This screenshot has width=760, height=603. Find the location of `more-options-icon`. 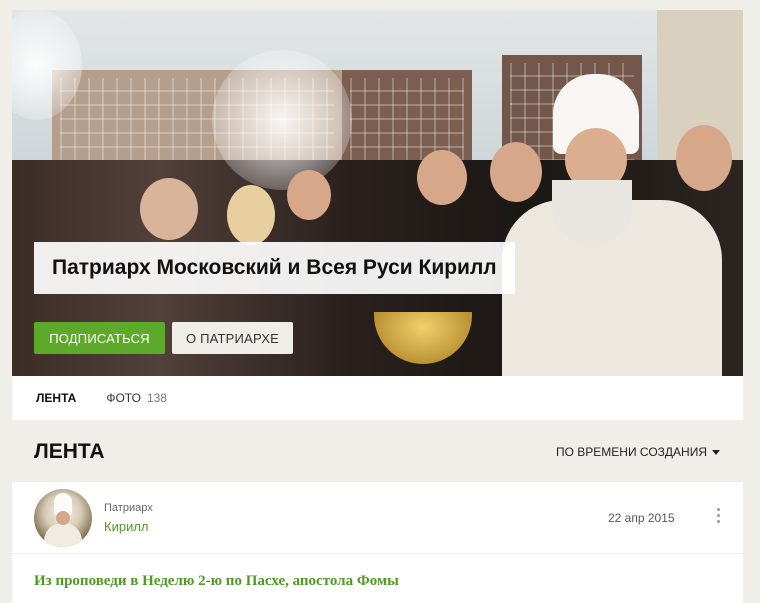

more-options-icon is located at coordinates (719, 515).